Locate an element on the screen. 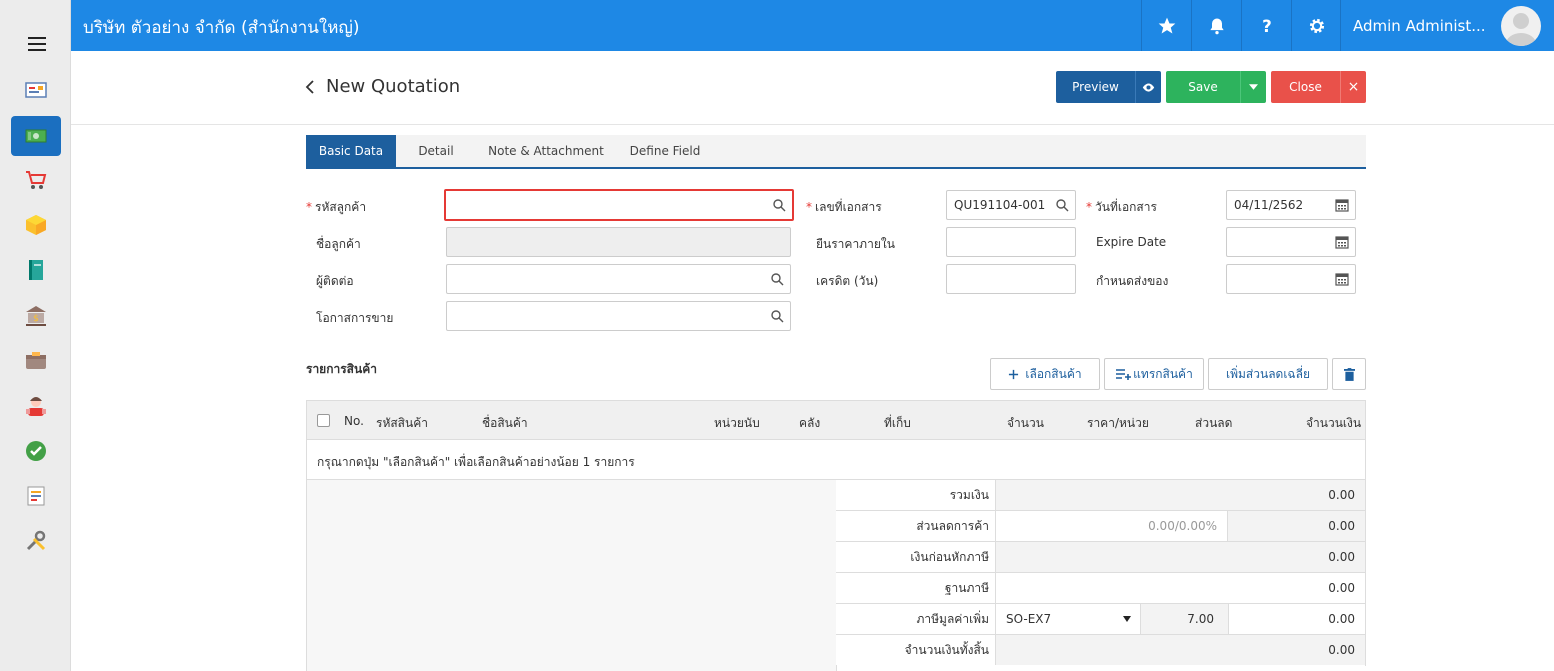  close-x-button: × is located at coordinates (1353, 87).